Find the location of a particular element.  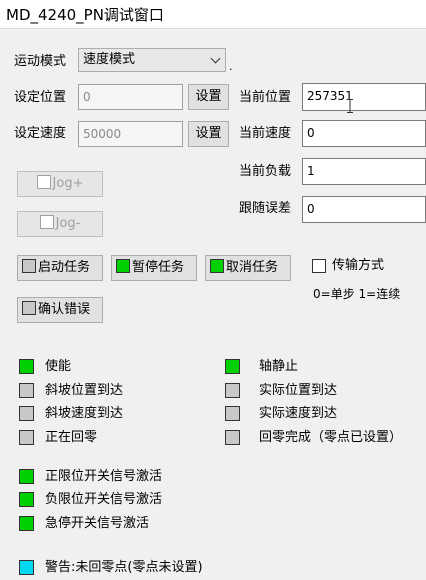

actual-position-reached-indicator is located at coordinates (232, 390).